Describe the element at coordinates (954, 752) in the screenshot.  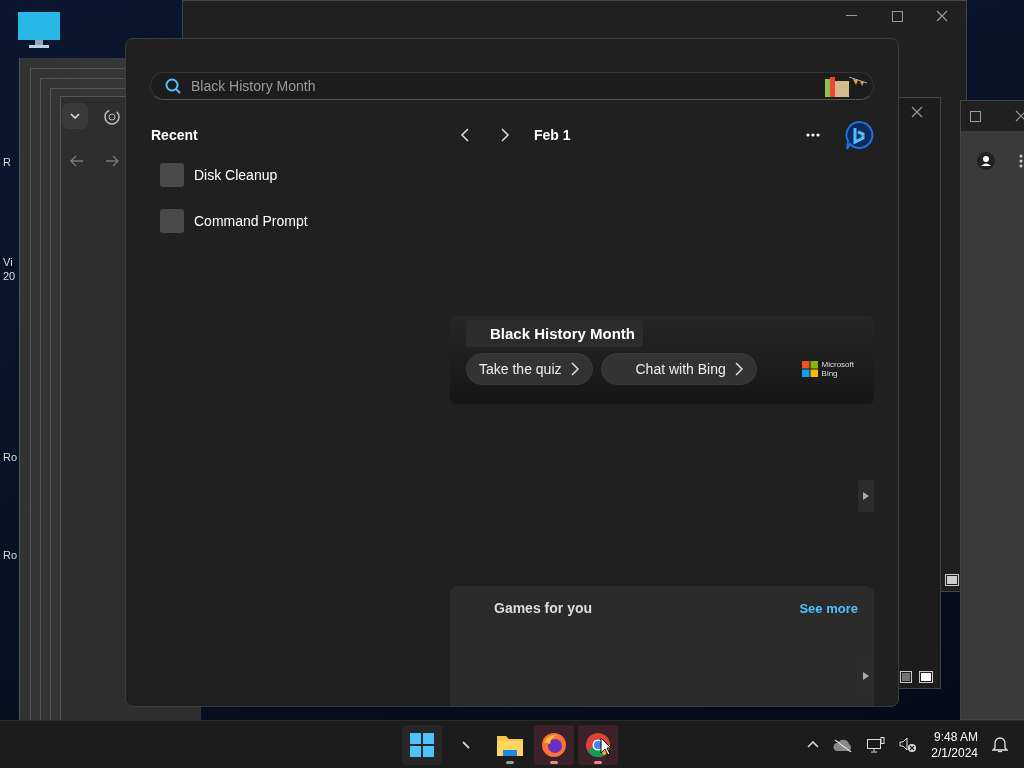
I see `date-label: 2/1/2024` at that location.